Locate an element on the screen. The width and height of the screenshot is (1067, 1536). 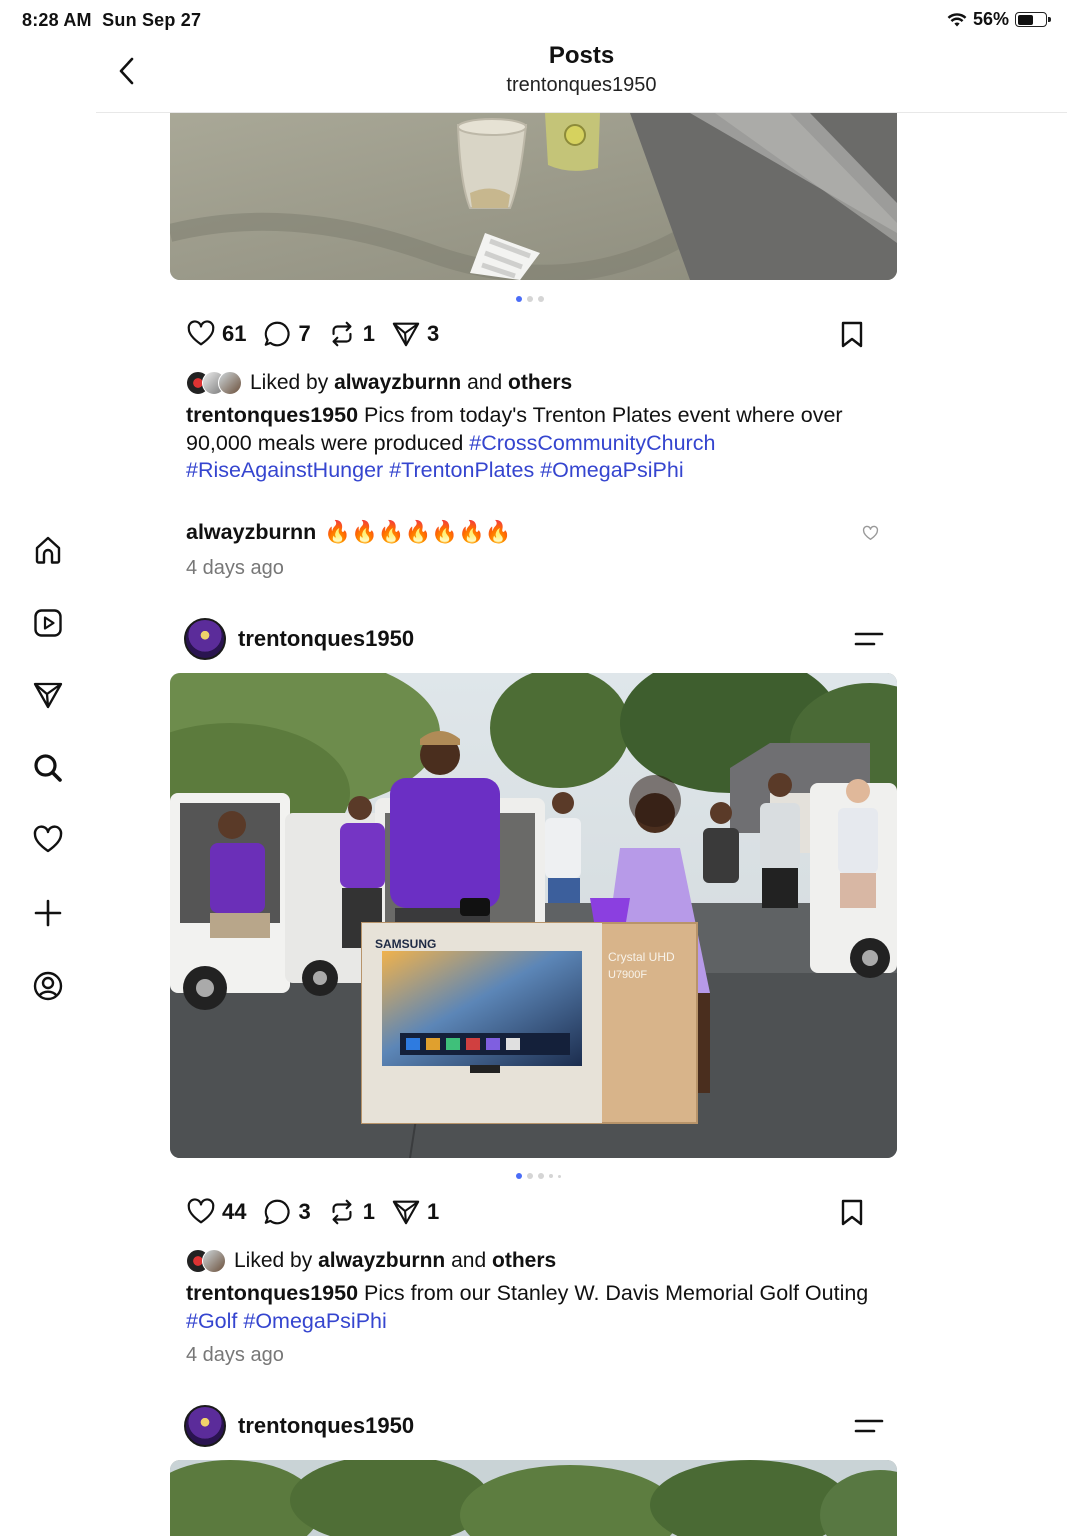
comment-username: alwayzburnn is located at coordinates (251, 532).